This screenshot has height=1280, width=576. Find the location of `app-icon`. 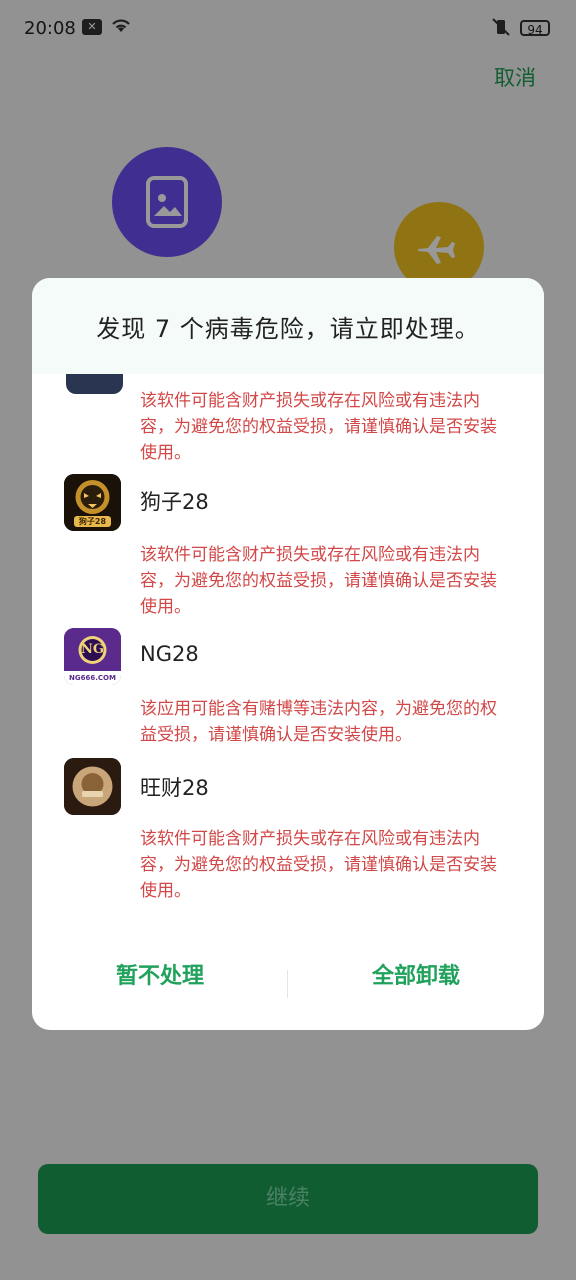

app-icon is located at coordinates (94, 384).